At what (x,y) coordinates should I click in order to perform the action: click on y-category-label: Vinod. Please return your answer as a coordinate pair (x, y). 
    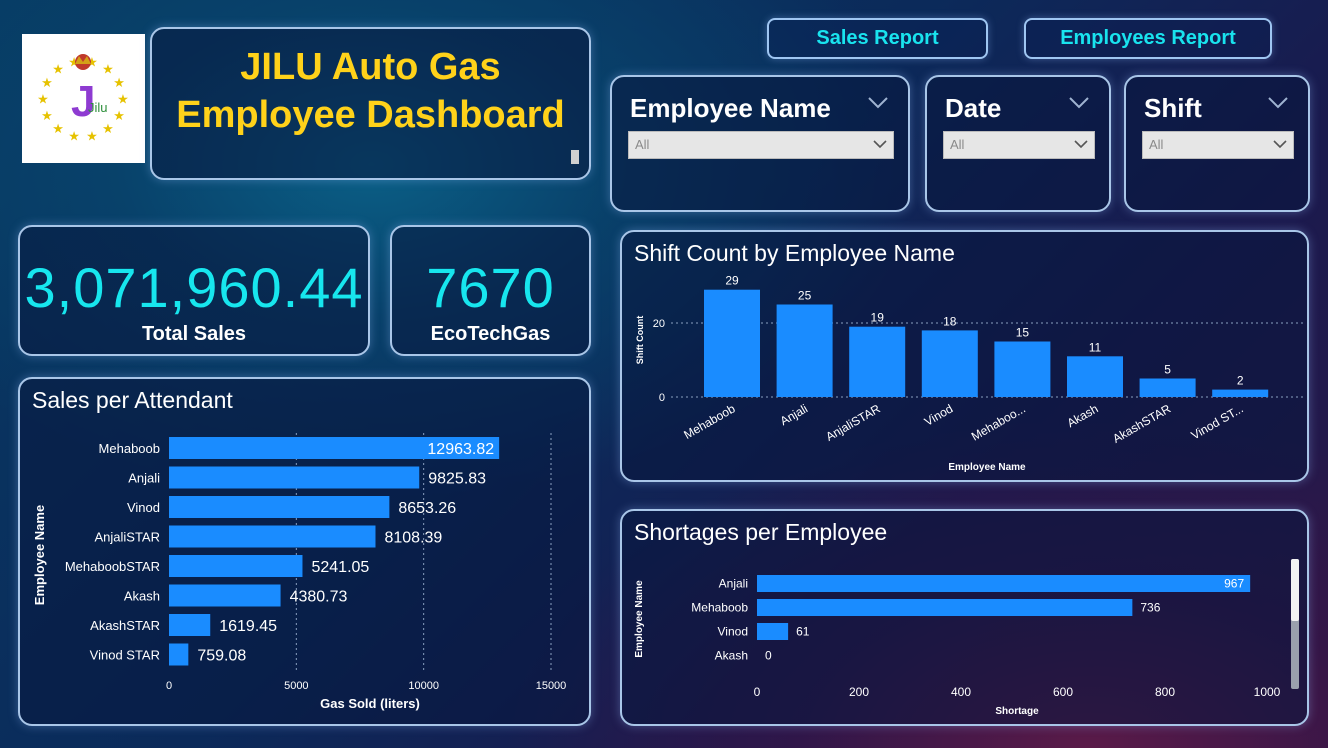
    Looking at the image, I should click on (143, 507).